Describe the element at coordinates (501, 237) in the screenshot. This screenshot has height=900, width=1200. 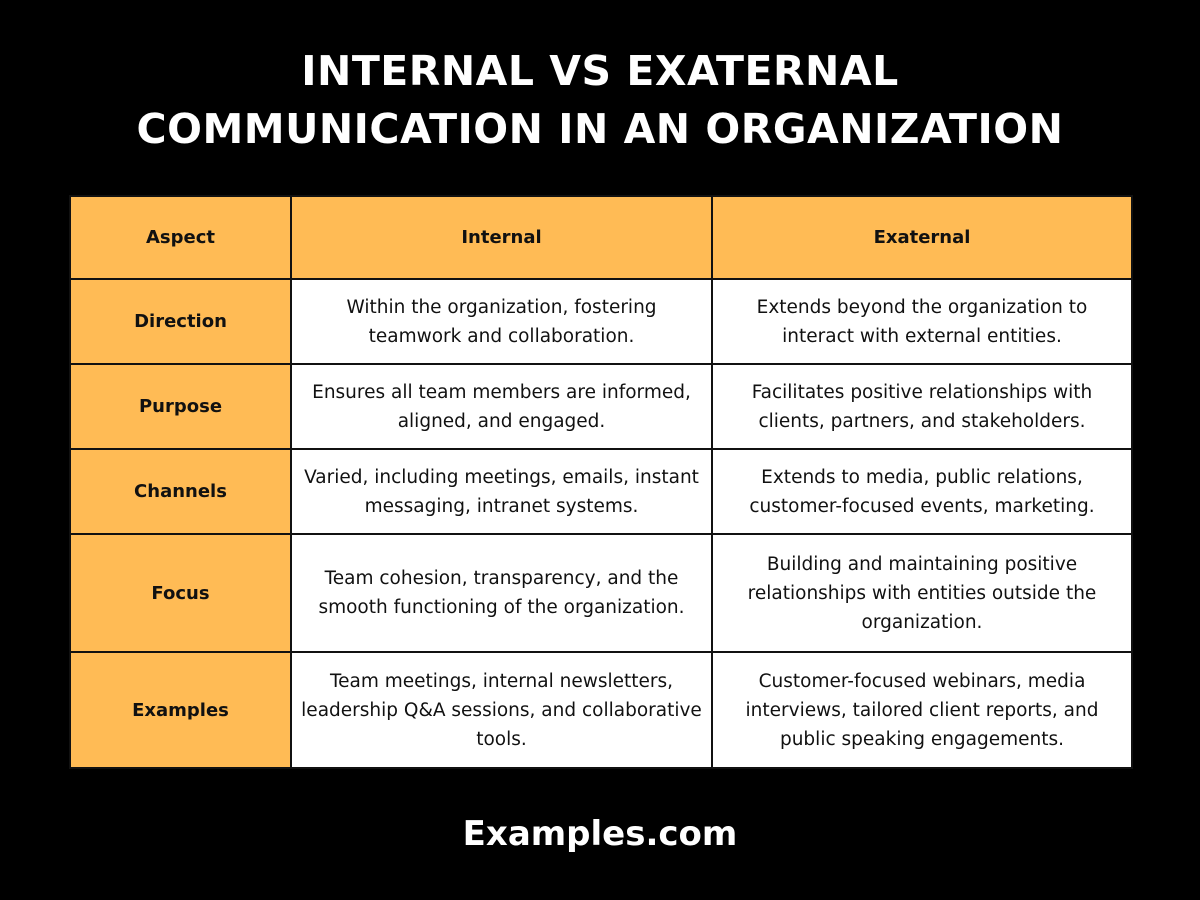
I see `header-internal: Internal` at that location.